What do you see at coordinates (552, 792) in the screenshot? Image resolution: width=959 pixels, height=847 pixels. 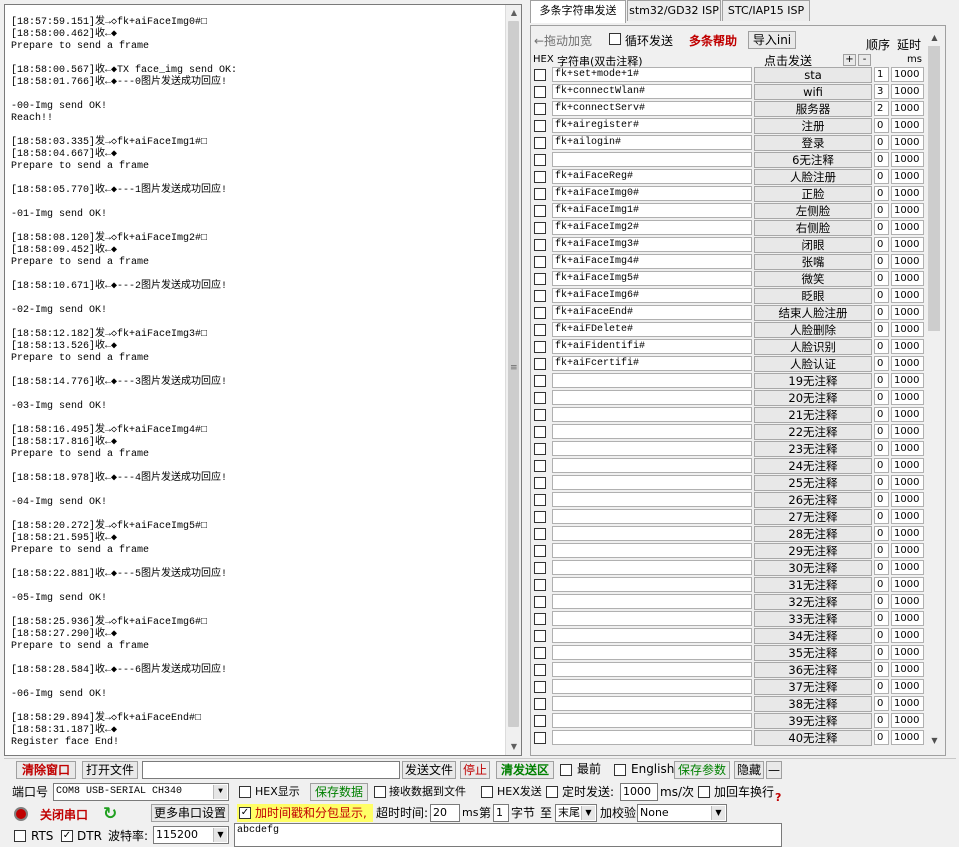 I see `timed-send-checkbox` at bounding box center [552, 792].